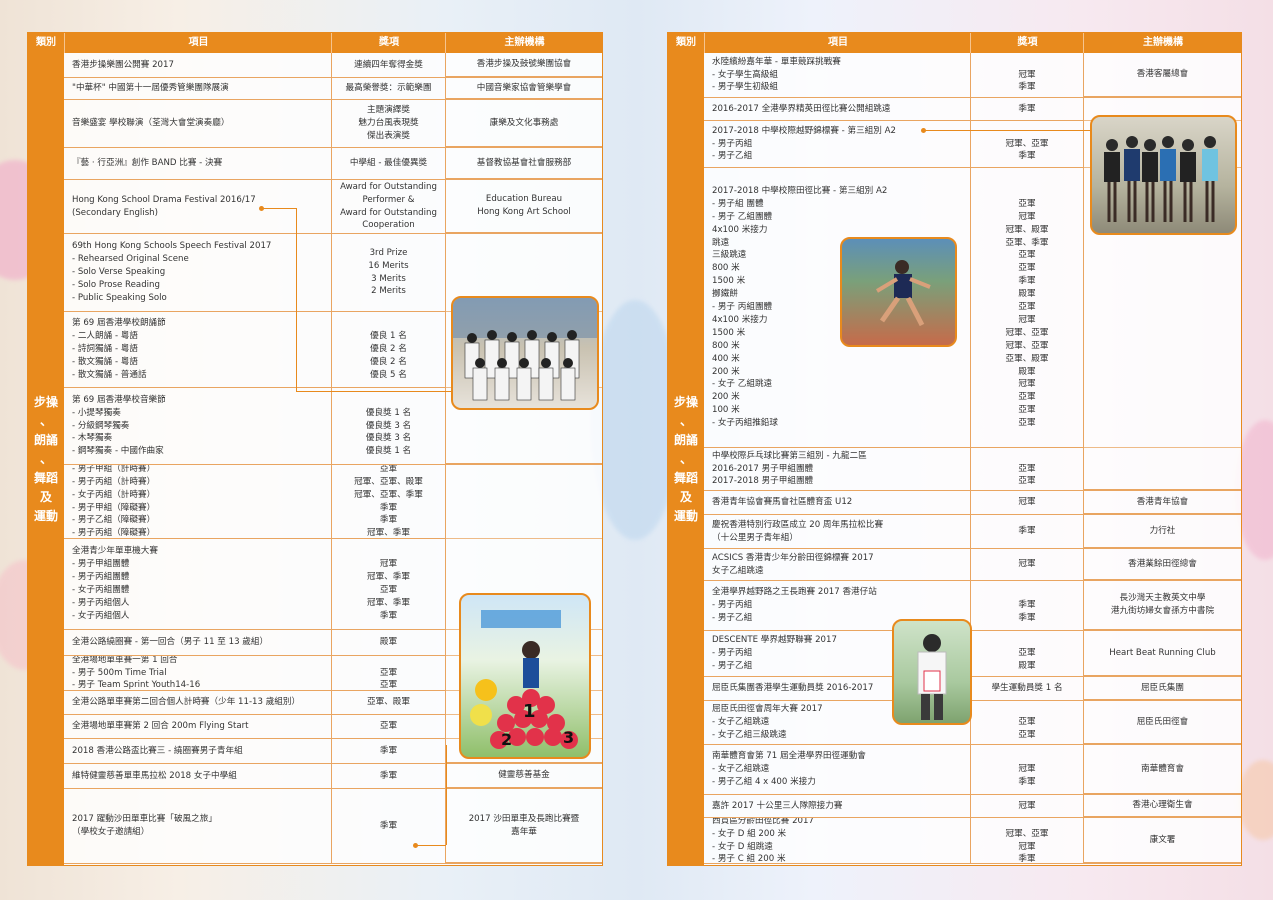 Image resolution: width=1273 pixels, height=900 pixels. Describe the element at coordinates (388, 272) in the screenshot. I see `cell-award: 3rd Prize 16 Merits 3 Merits 2 Merits` at that location.